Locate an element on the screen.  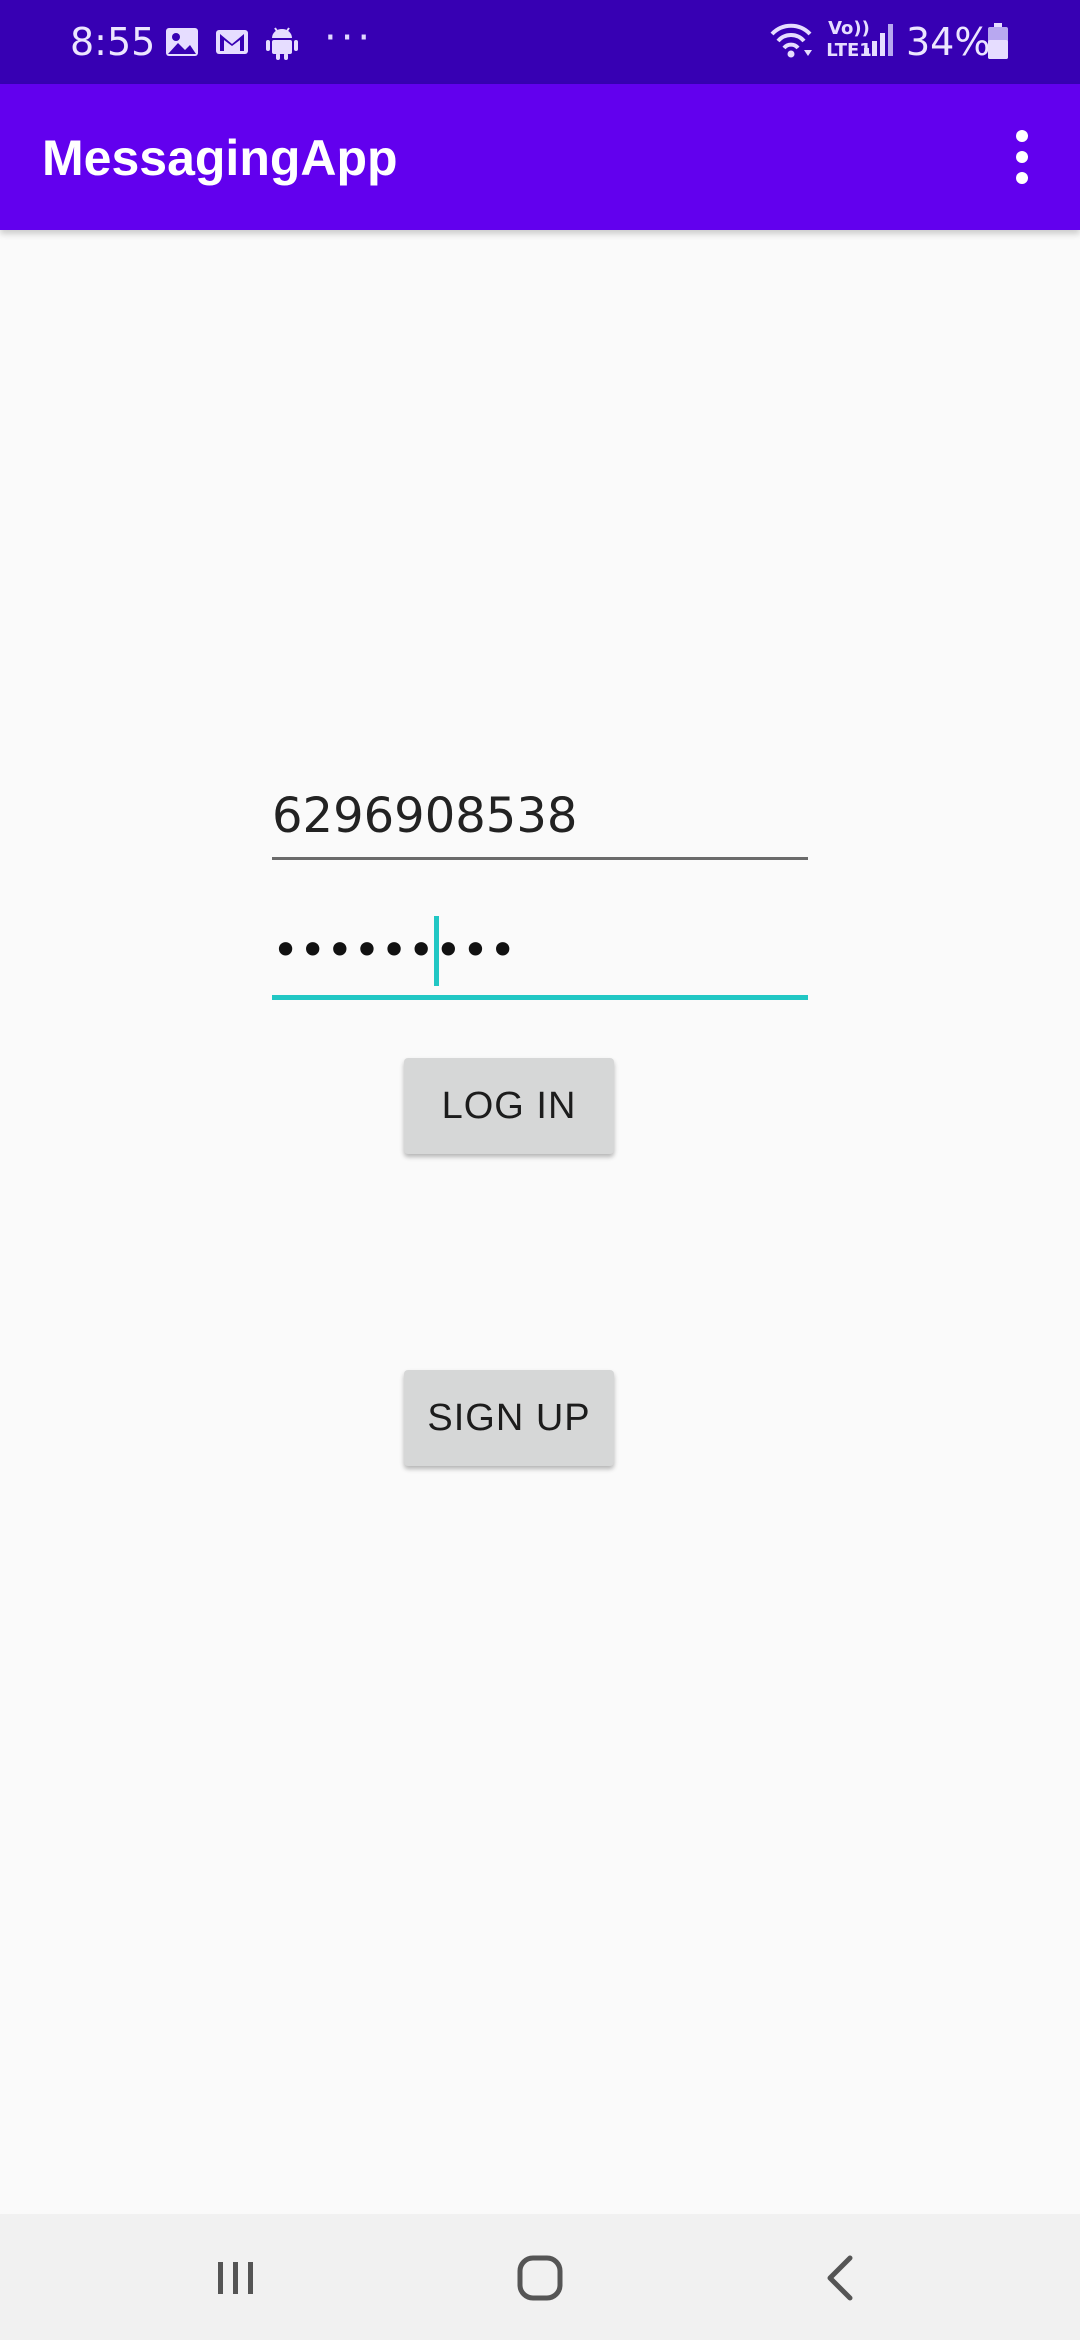
status-bar: 8:55 ··· Vo)) LTE1 34% is located at coordinates (540, 42).